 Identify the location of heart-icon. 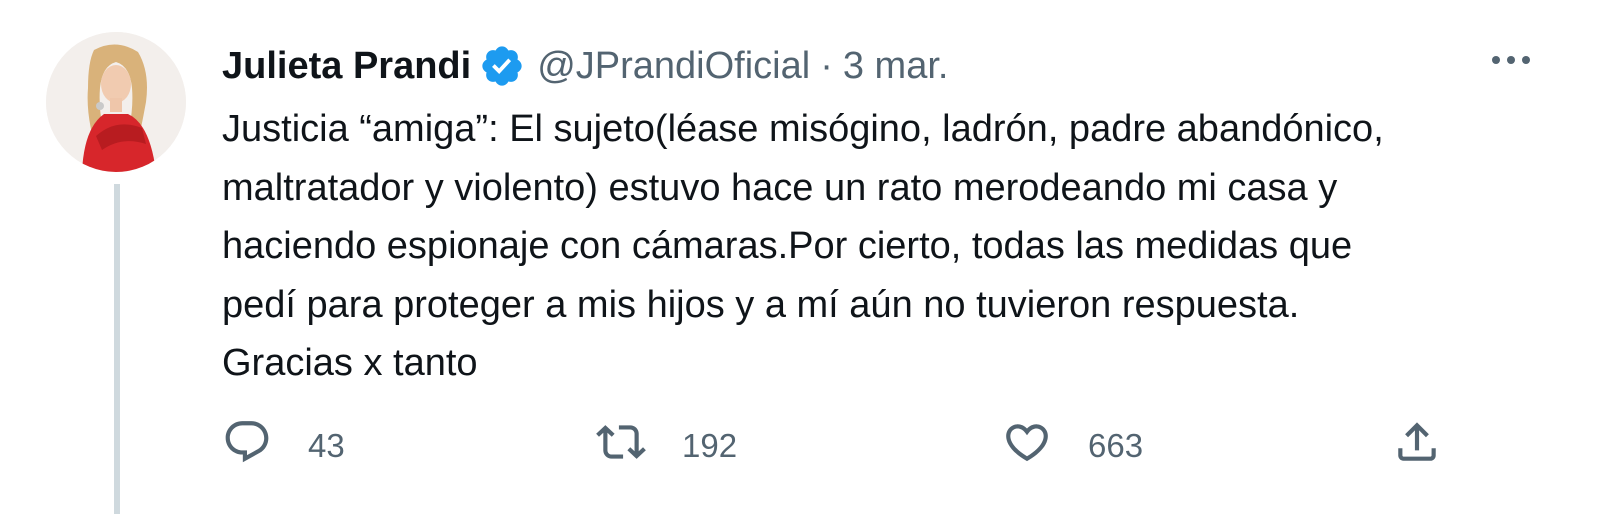
(1027, 446).